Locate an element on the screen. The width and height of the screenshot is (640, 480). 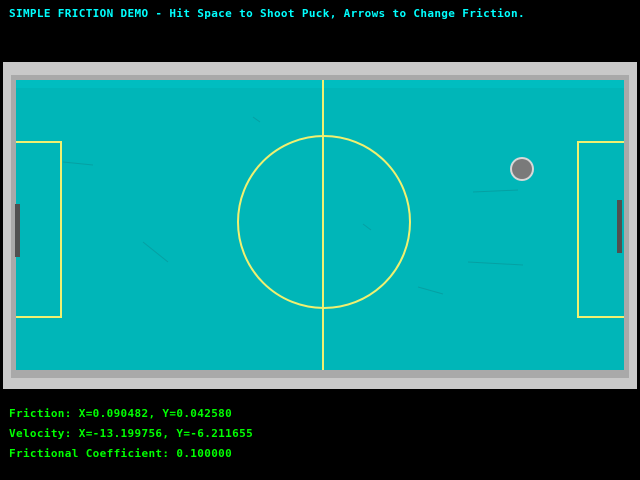
friction-readout: Friction: X=0.090482, Y=0.042580 is located at coordinates (121, 413).